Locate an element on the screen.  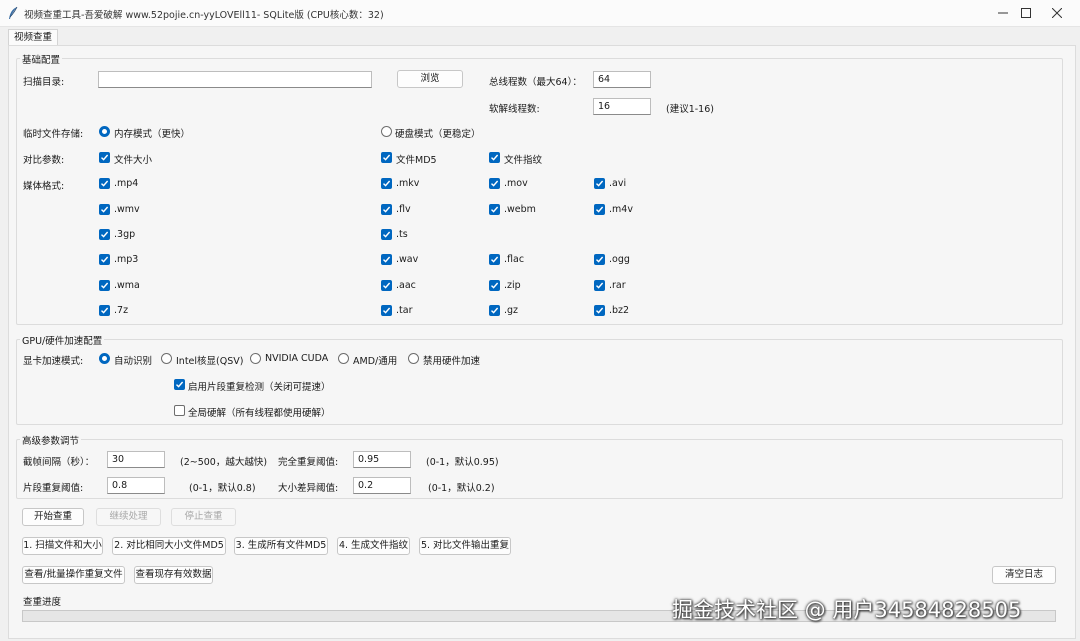
advanced-group is located at coordinates (539, 469).